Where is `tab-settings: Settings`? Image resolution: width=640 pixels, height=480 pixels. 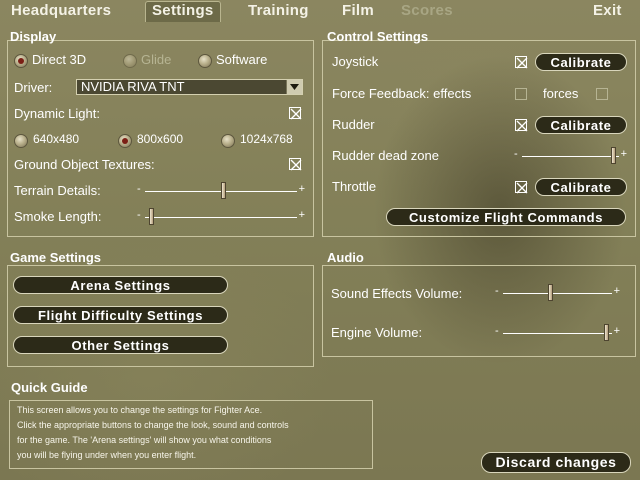 tab-settings: Settings is located at coordinates (183, 11).